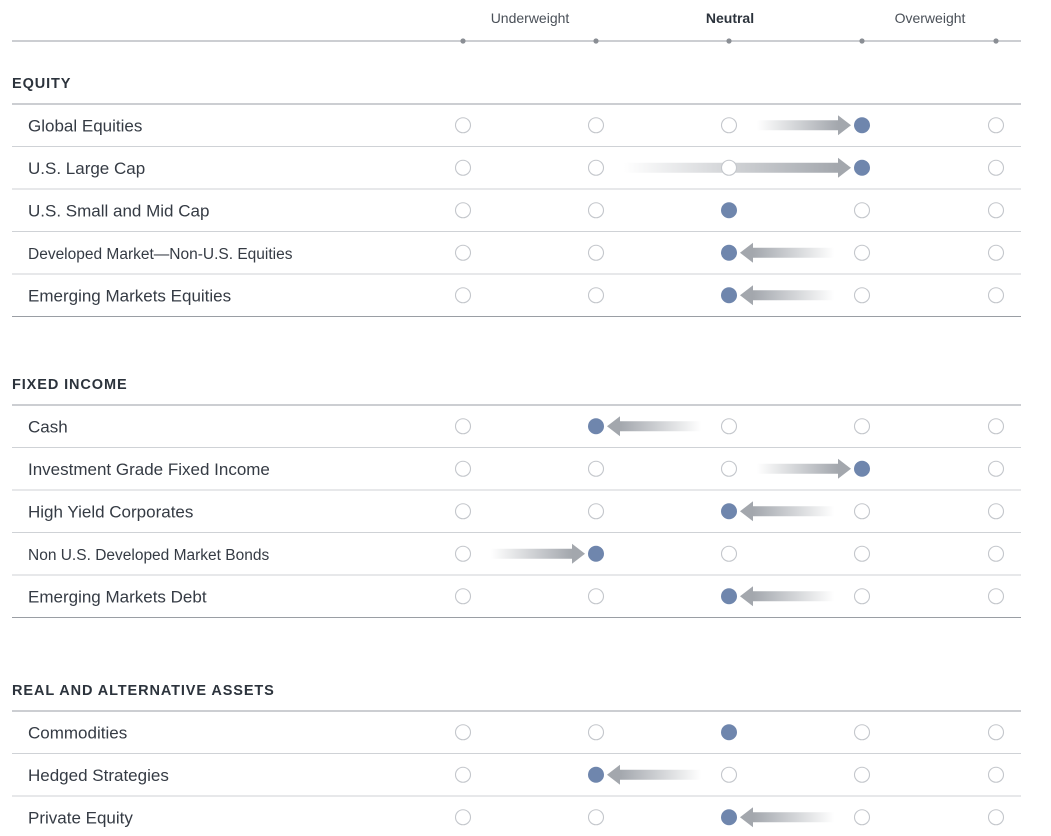 This screenshot has width=1051, height=836. I want to click on neutral-header: Neutral, so click(730, 18).